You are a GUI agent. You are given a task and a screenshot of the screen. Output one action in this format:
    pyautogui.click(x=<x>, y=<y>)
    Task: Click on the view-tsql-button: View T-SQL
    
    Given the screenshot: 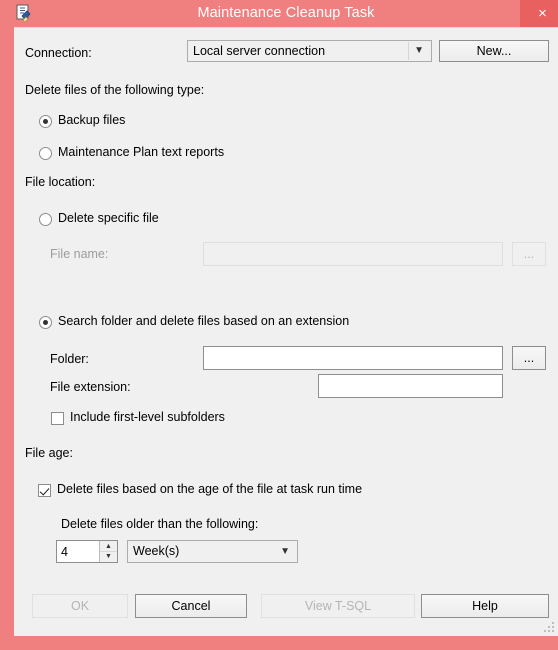 What is the action you would take?
    pyautogui.click(x=338, y=606)
    